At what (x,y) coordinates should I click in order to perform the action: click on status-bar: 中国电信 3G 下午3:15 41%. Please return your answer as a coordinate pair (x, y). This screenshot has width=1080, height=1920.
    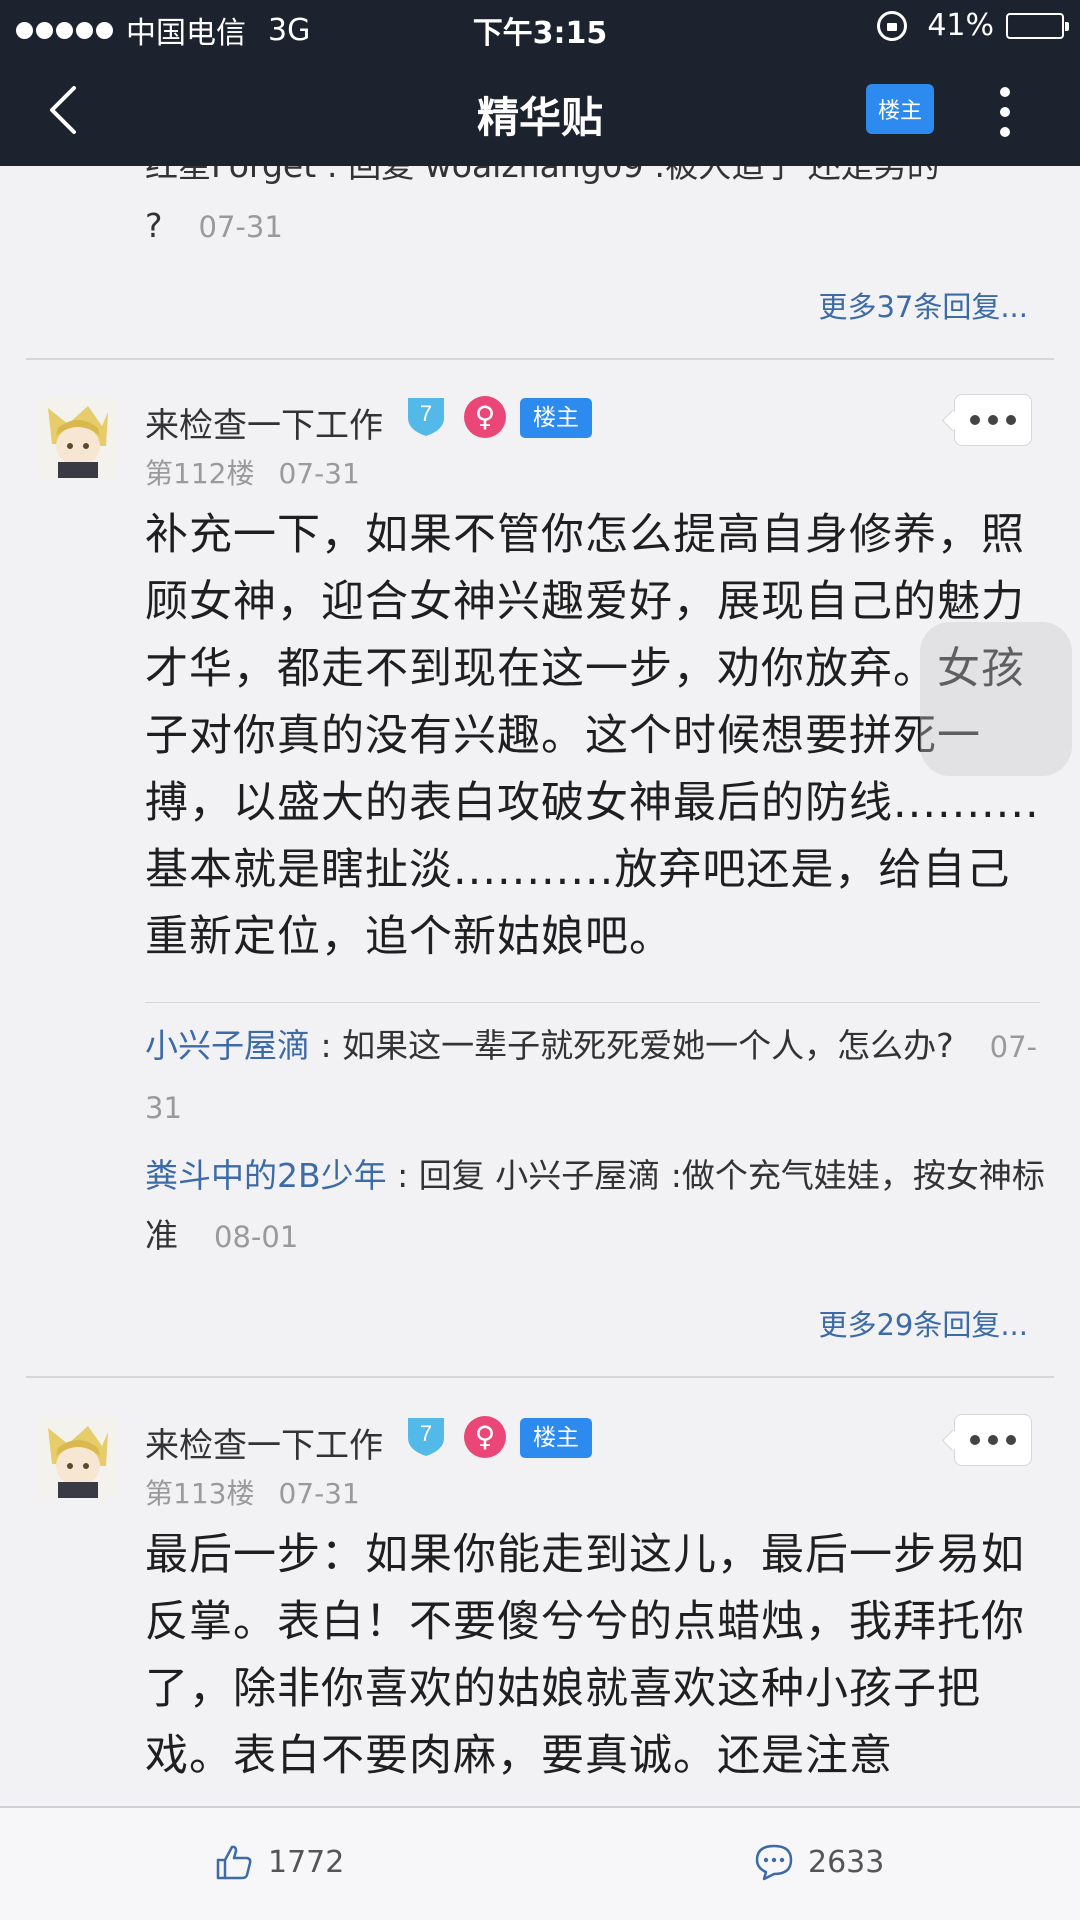
    Looking at the image, I should click on (540, 27).